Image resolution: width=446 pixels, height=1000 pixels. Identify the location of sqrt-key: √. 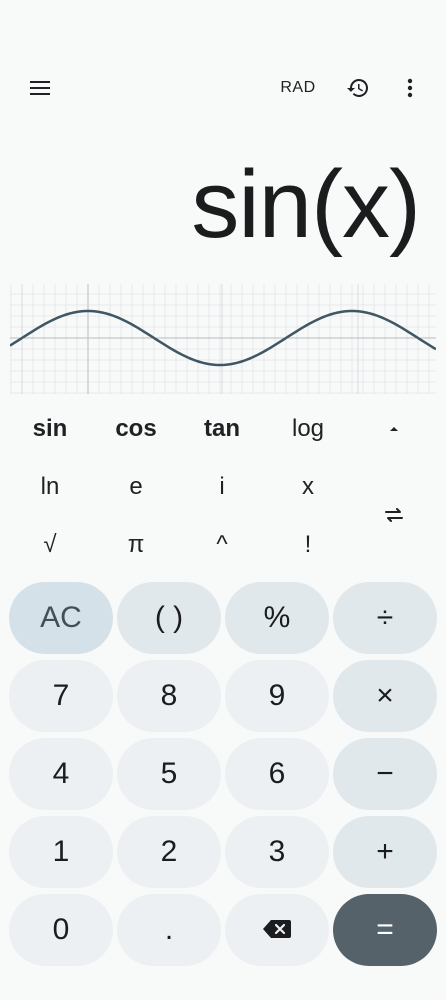
(50, 545).